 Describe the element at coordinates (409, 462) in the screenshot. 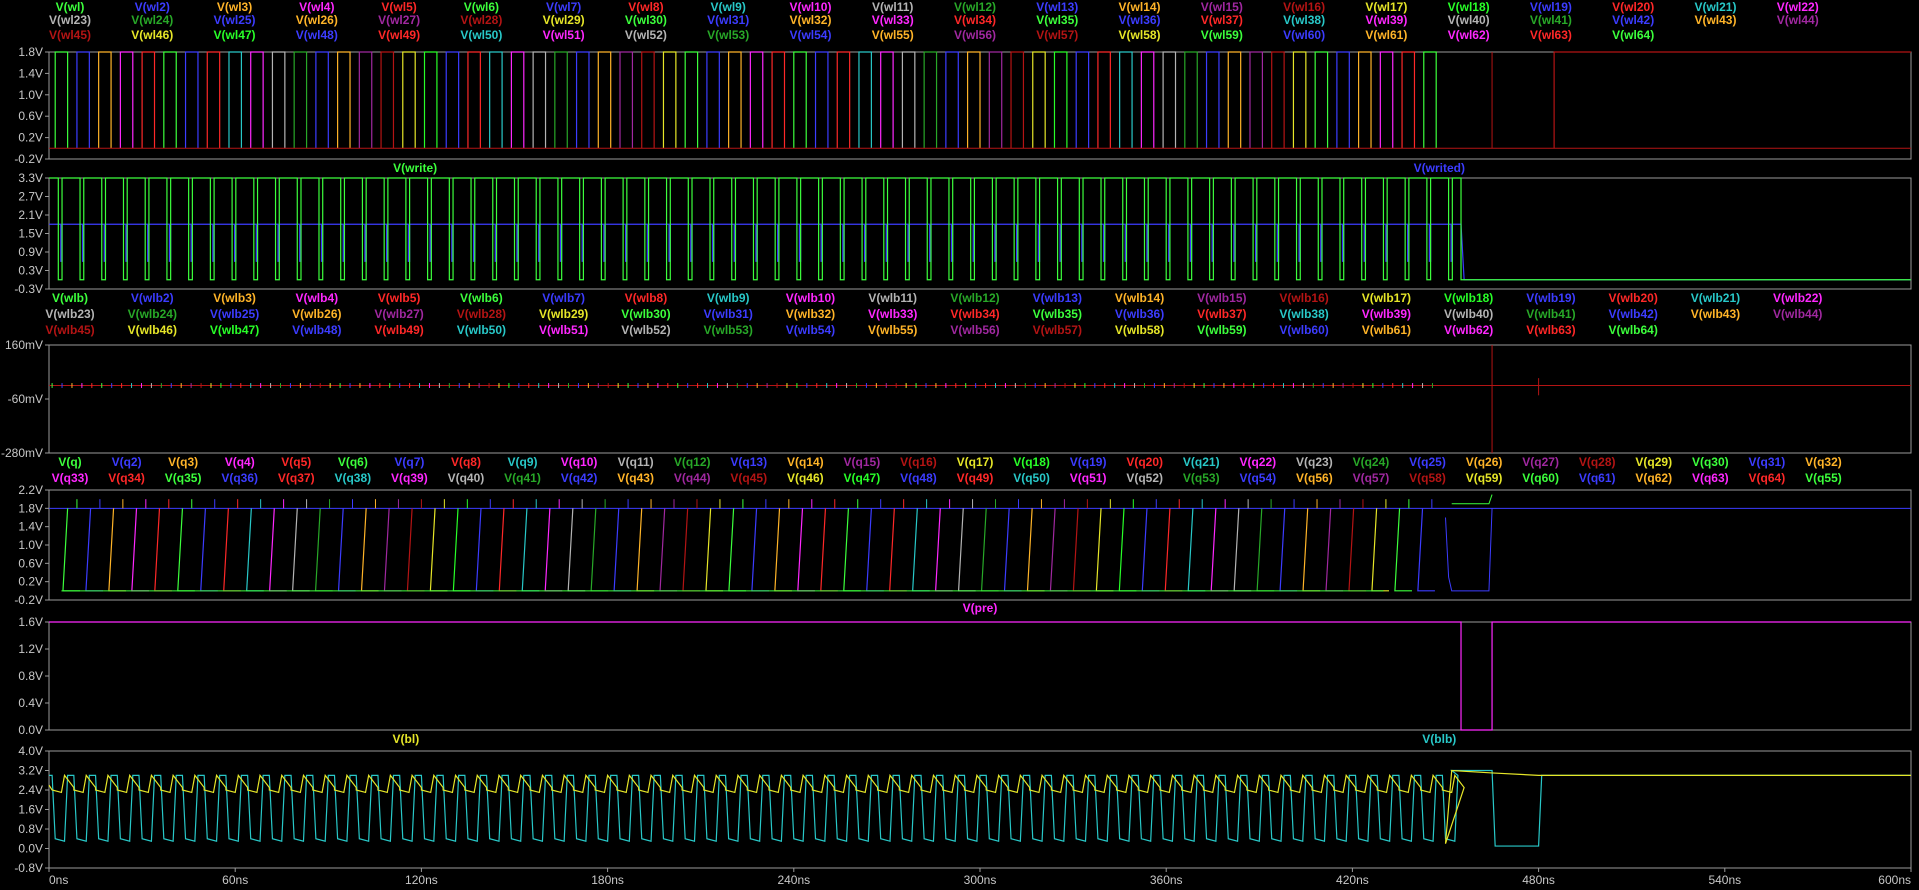

I see `trace-label: V(q7)` at that location.